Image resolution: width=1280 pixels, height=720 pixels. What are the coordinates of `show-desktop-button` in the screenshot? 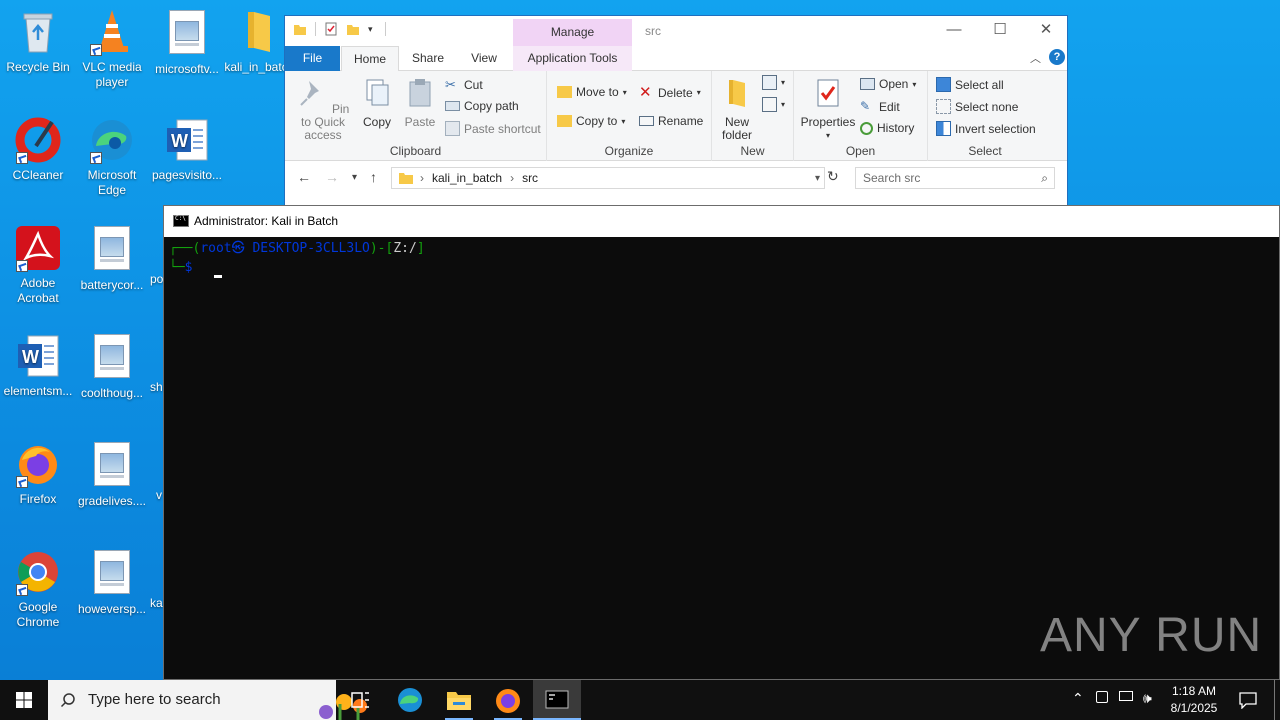 It's located at (1274, 700).